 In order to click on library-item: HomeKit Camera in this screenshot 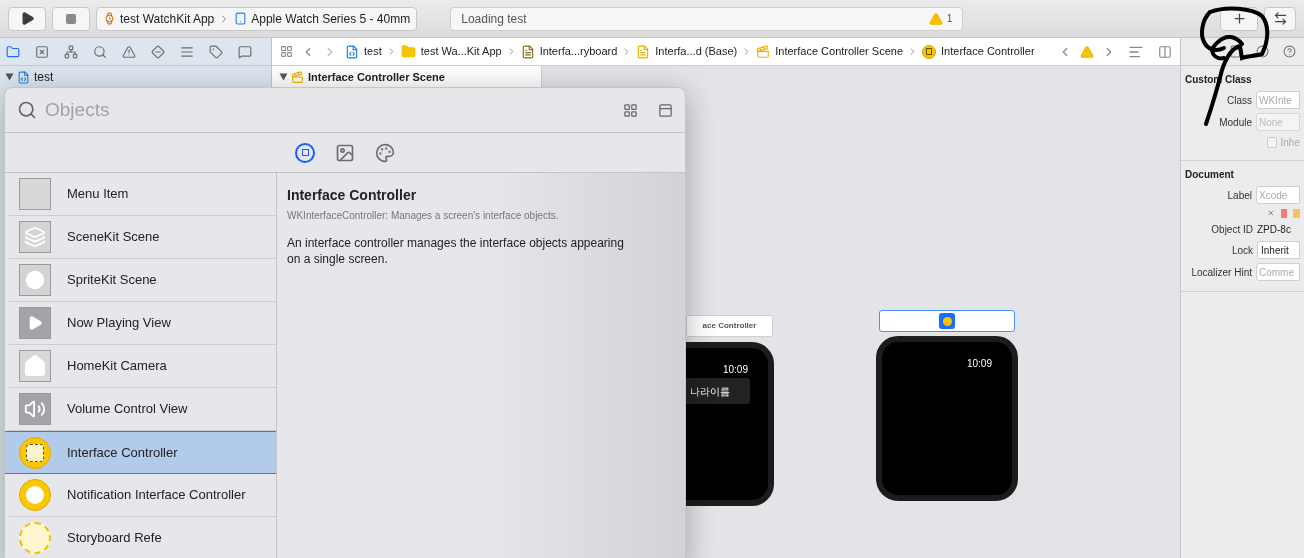, I will do `click(142, 366)`.